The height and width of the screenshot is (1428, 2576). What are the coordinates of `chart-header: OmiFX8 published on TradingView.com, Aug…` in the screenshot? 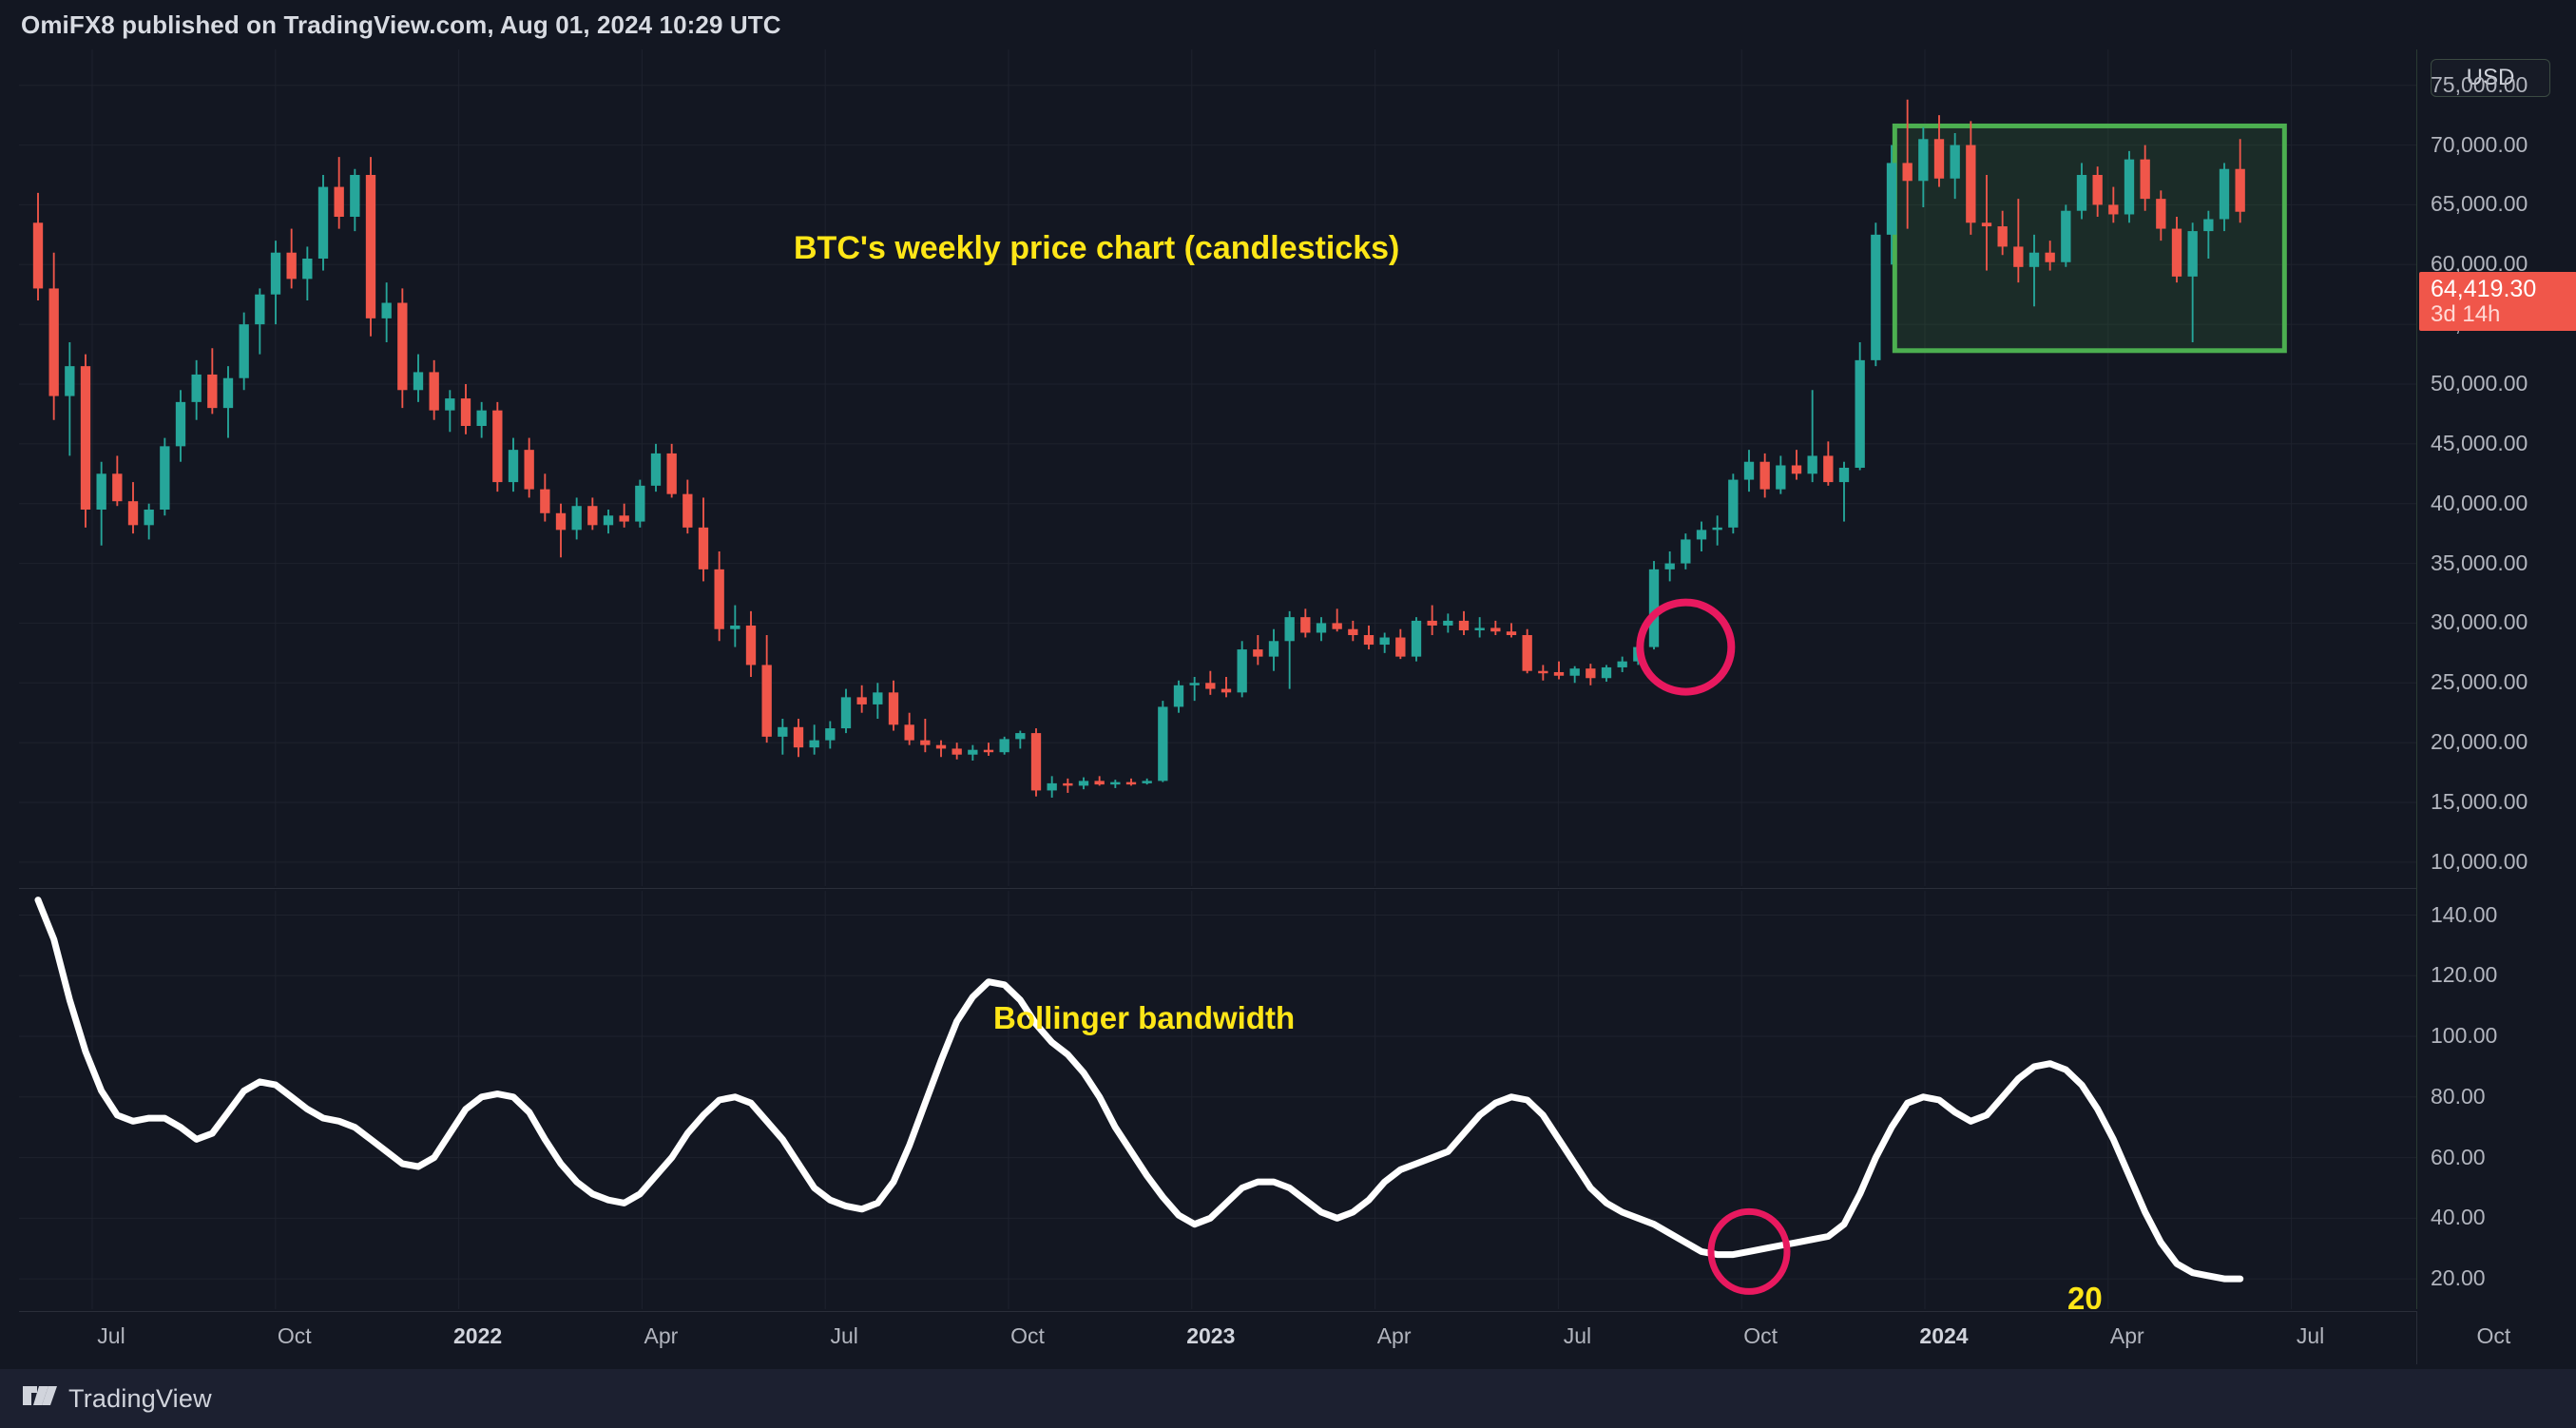 It's located at (1288, 24).